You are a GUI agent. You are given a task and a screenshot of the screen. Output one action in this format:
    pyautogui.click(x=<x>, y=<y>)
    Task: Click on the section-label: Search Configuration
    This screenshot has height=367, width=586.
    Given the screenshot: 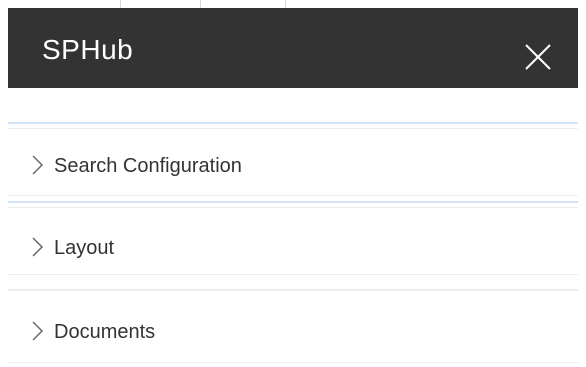 What is the action you would take?
    pyautogui.click(x=148, y=166)
    